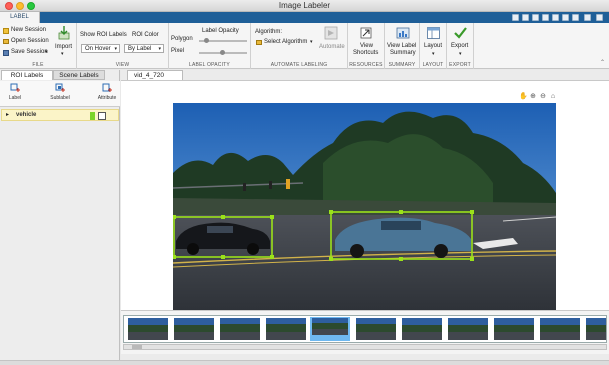 This screenshot has width=609, height=365. I want to click on window-title: Image Labeler, so click(304, 5).